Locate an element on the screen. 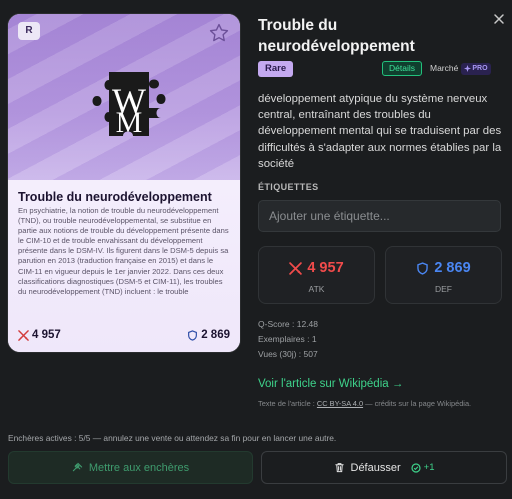 Image resolution: width=512 pixels, height=499 pixels. auction-button: Mettre aux enchères is located at coordinates (130, 467).